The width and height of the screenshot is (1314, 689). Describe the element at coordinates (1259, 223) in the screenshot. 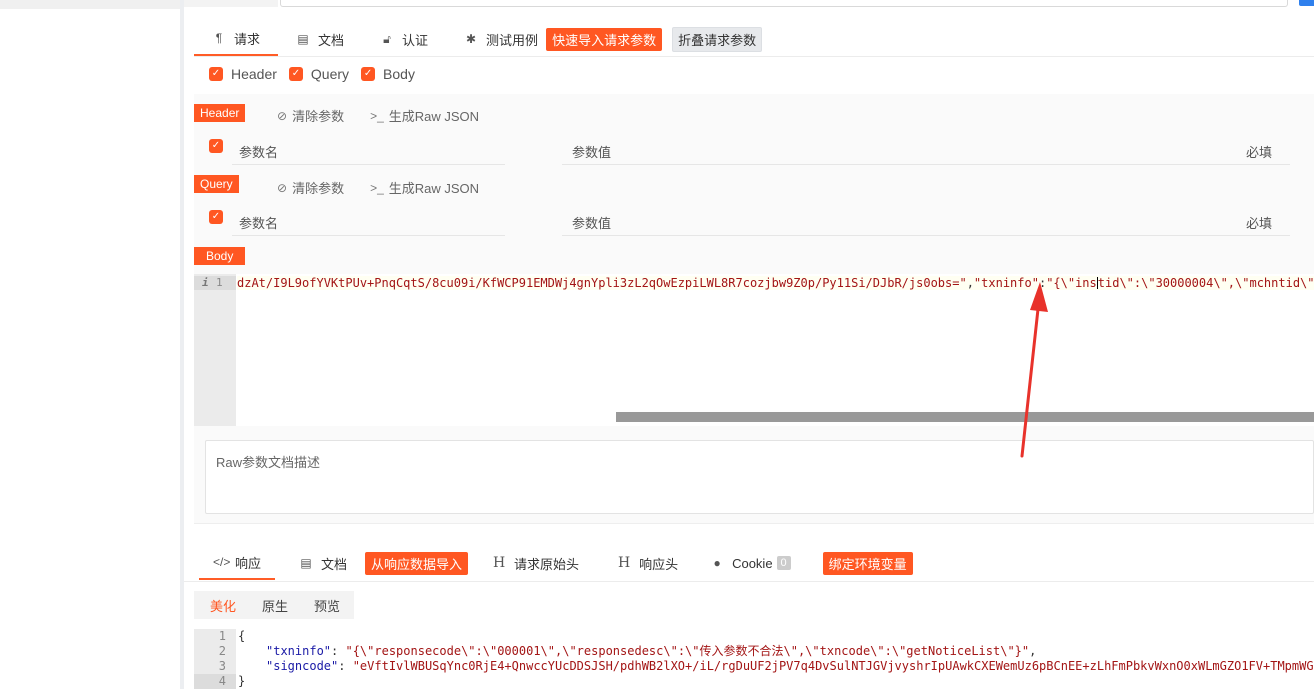

I see `query-col-required: 必填` at that location.